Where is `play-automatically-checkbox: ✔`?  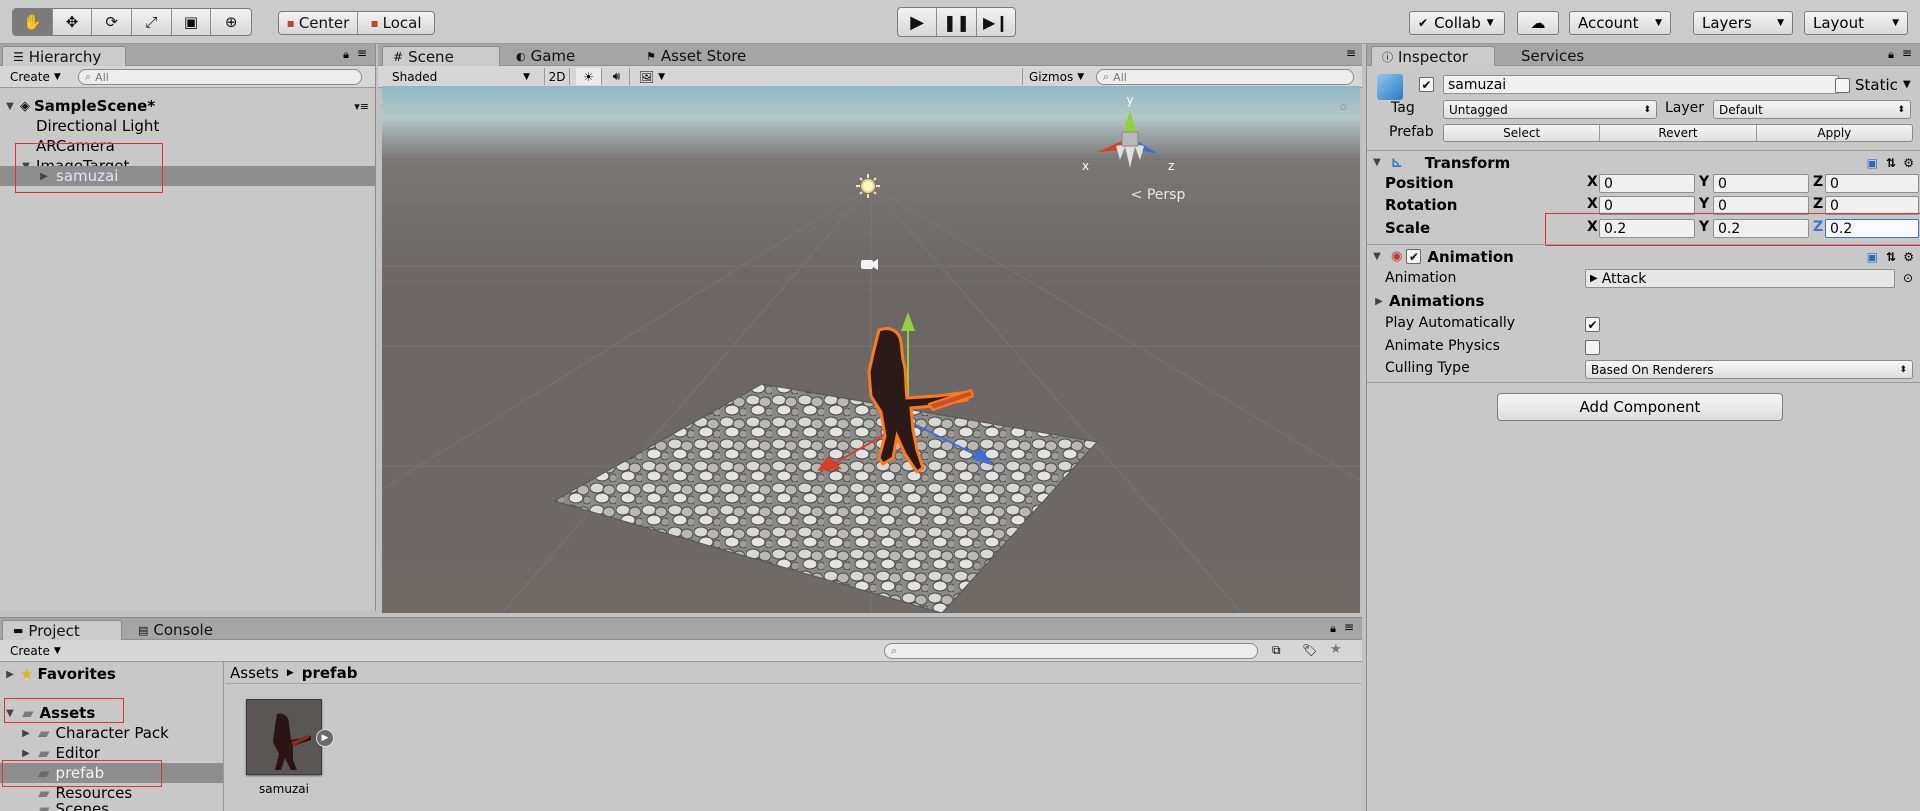
play-automatically-checkbox: ✔ is located at coordinates (1592, 324).